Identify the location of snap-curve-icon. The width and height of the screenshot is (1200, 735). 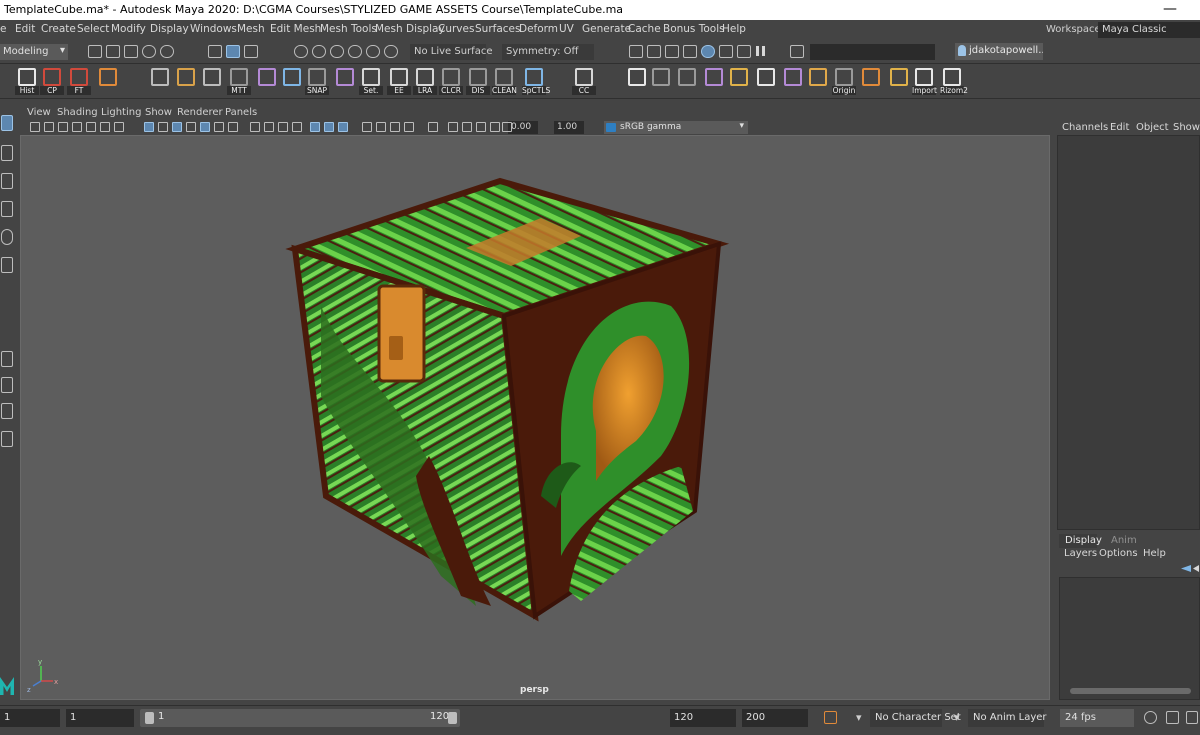
(319, 51).